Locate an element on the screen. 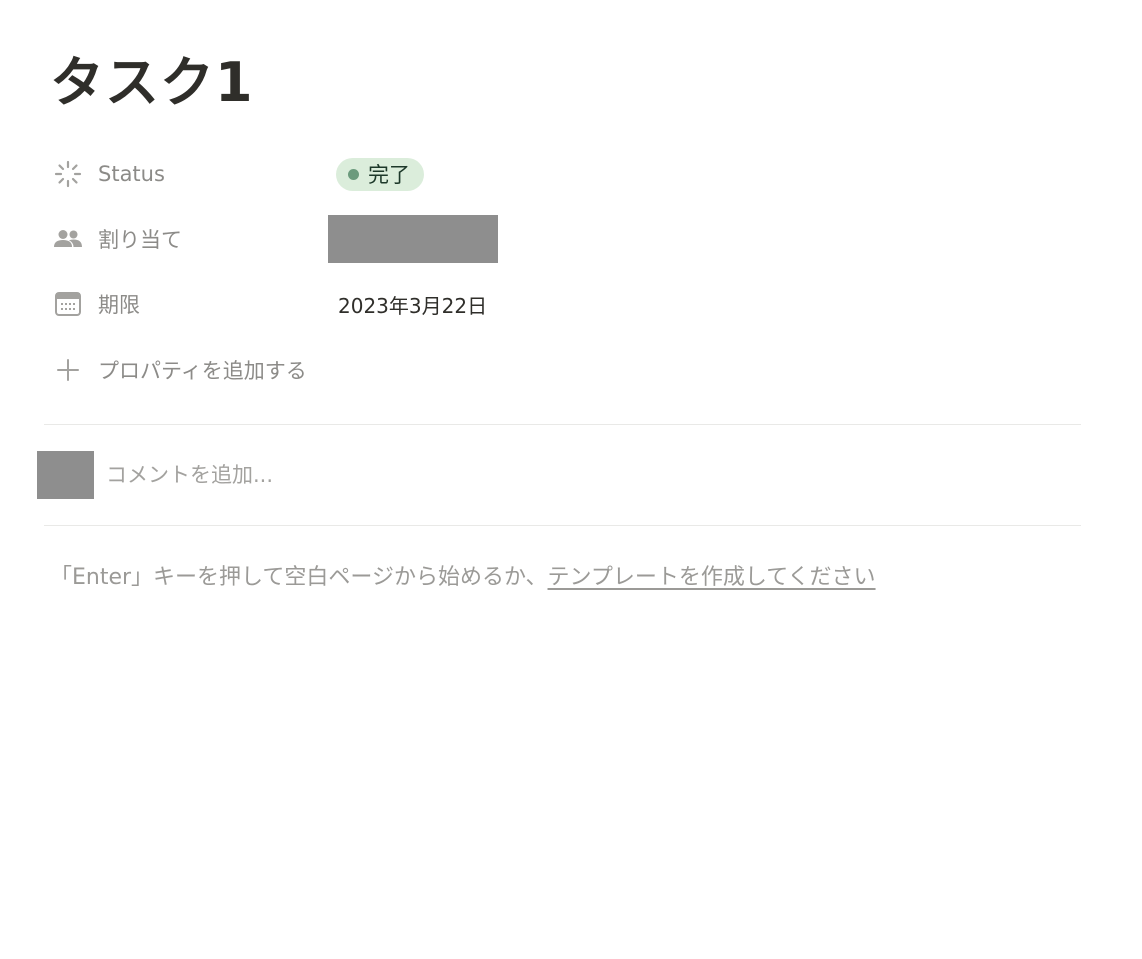  status-badge: 完了 is located at coordinates (380, 174).